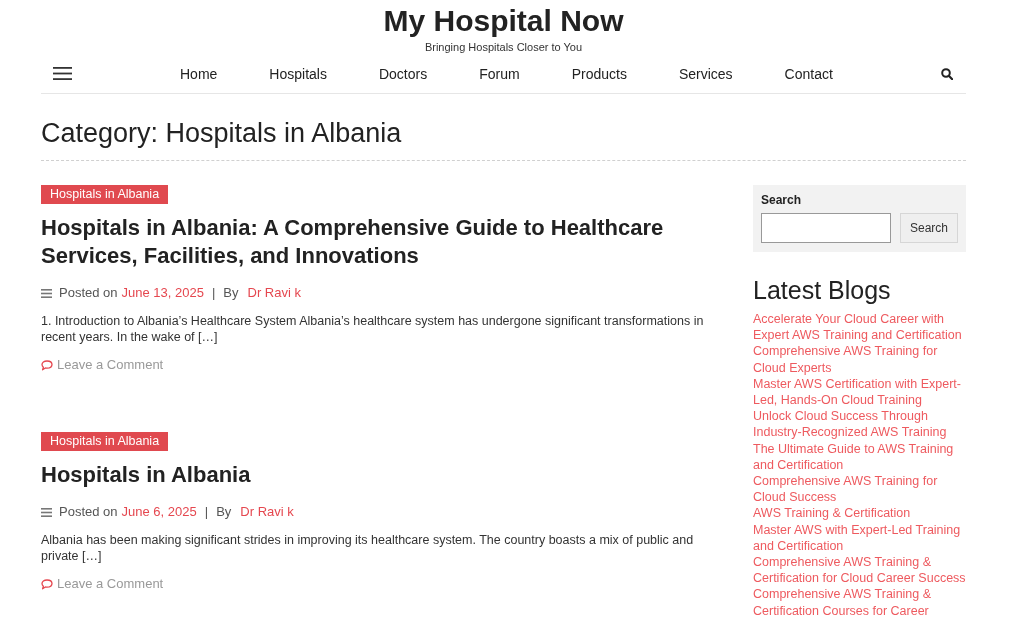 Image resolution: width=1024 pixels, height=642 pixels. Describe the element at coordinates (499, 73) in the screenshot. I see `nav-link: Forum` at that location.